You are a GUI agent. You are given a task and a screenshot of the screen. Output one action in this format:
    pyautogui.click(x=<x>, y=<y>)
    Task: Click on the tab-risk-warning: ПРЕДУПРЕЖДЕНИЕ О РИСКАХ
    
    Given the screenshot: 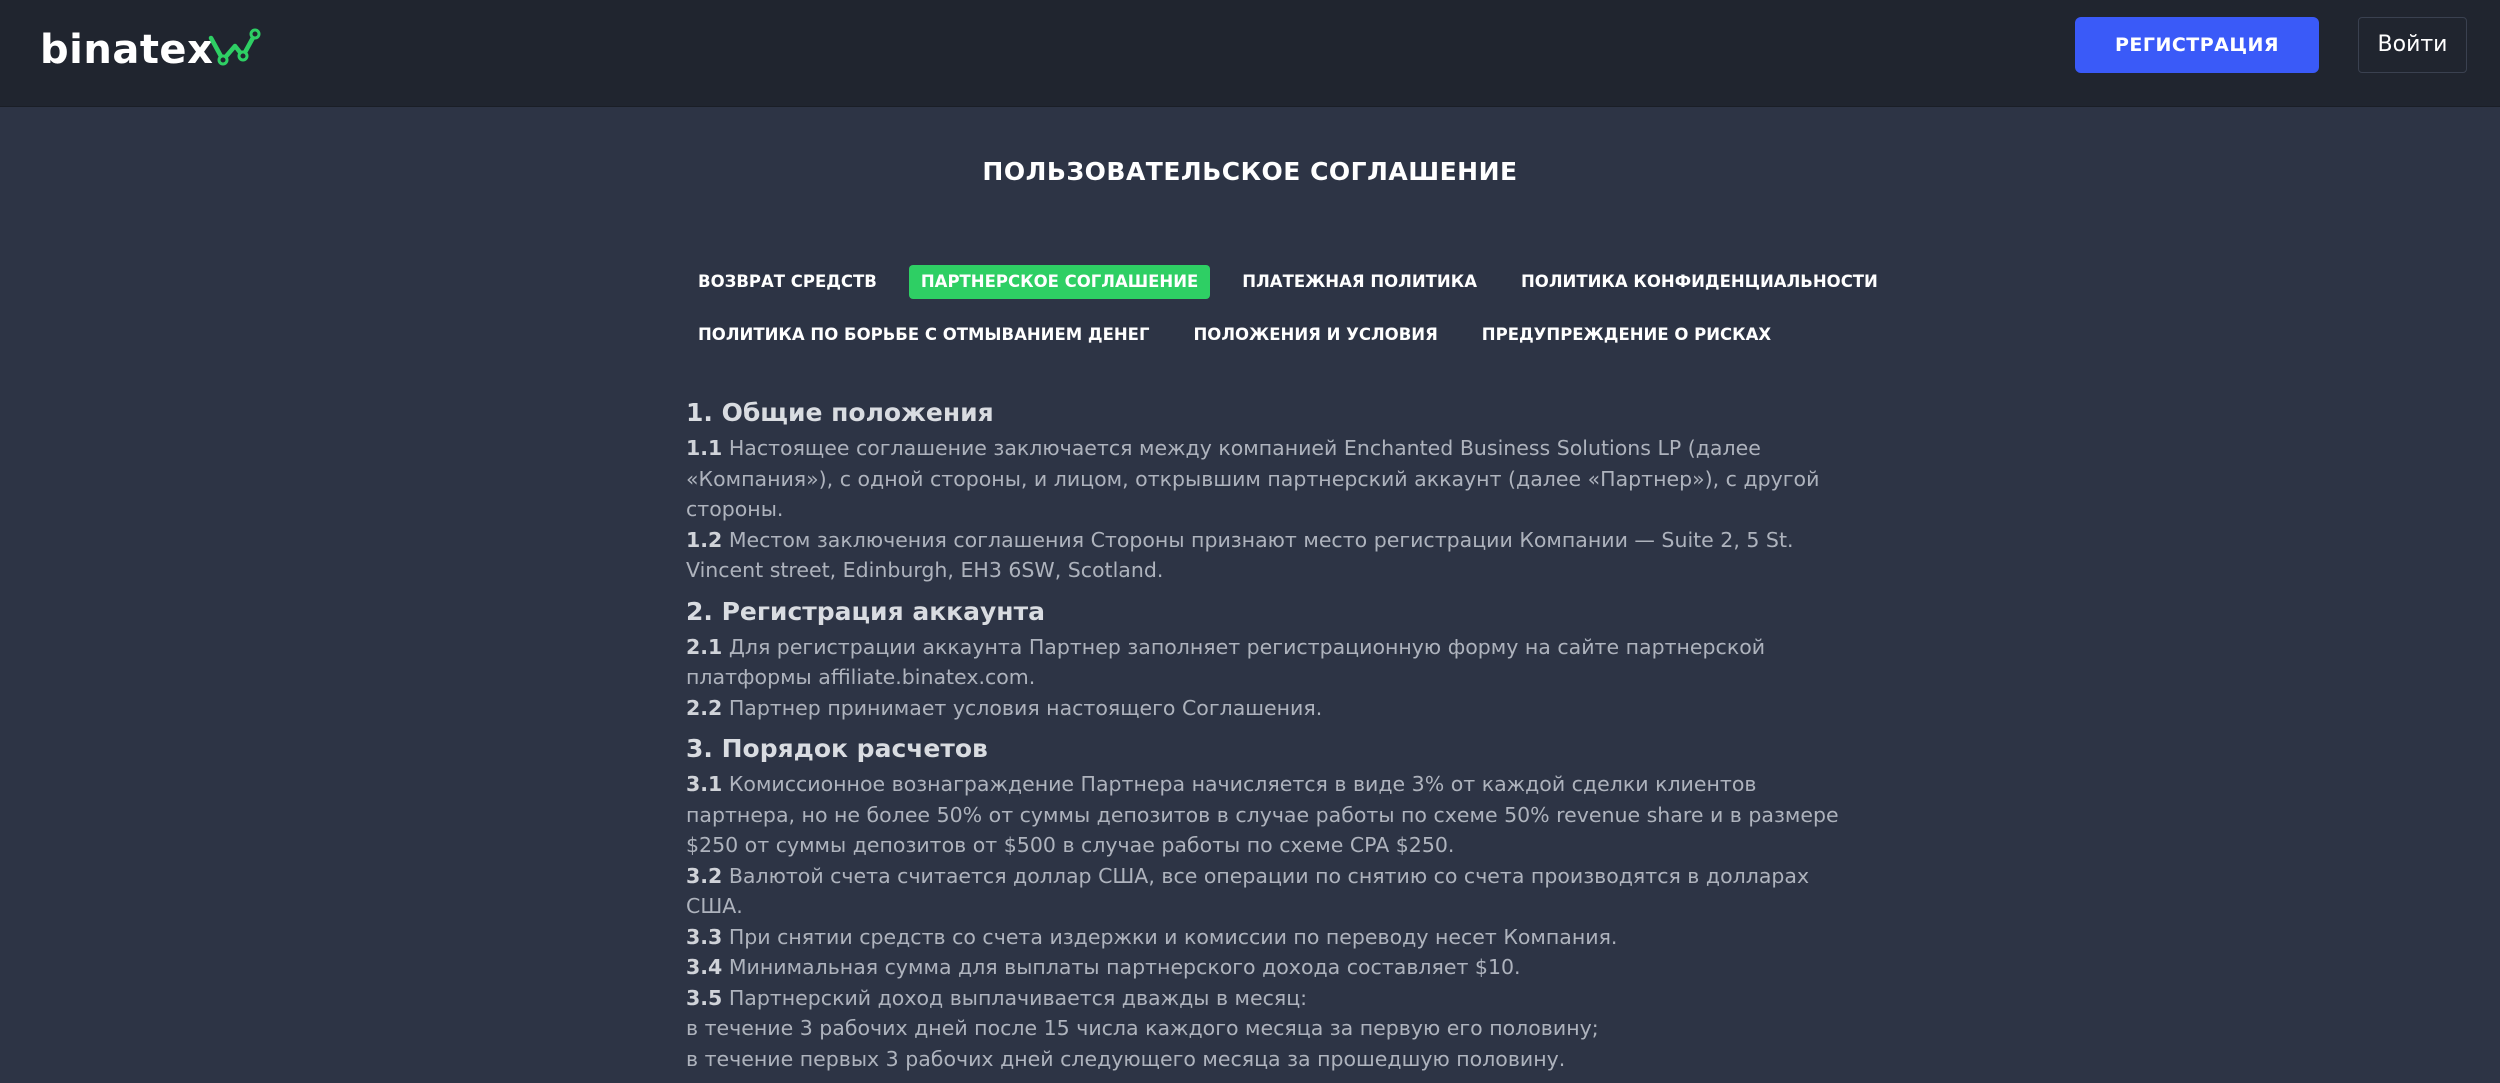 What is the action you would take?
    pyautogui.click(x=1626, y=335)
    